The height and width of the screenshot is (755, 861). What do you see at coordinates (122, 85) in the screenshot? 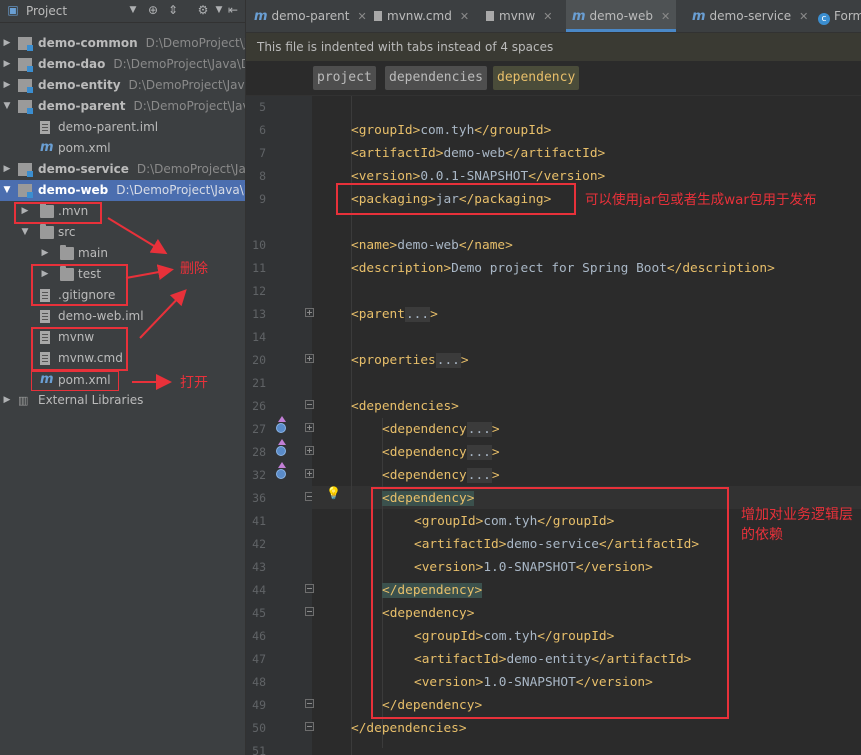
I see `tree-item-demo-entity: ▶ demo-entity D:\DemoProject\Java\D` at bounding box center [122, 85].